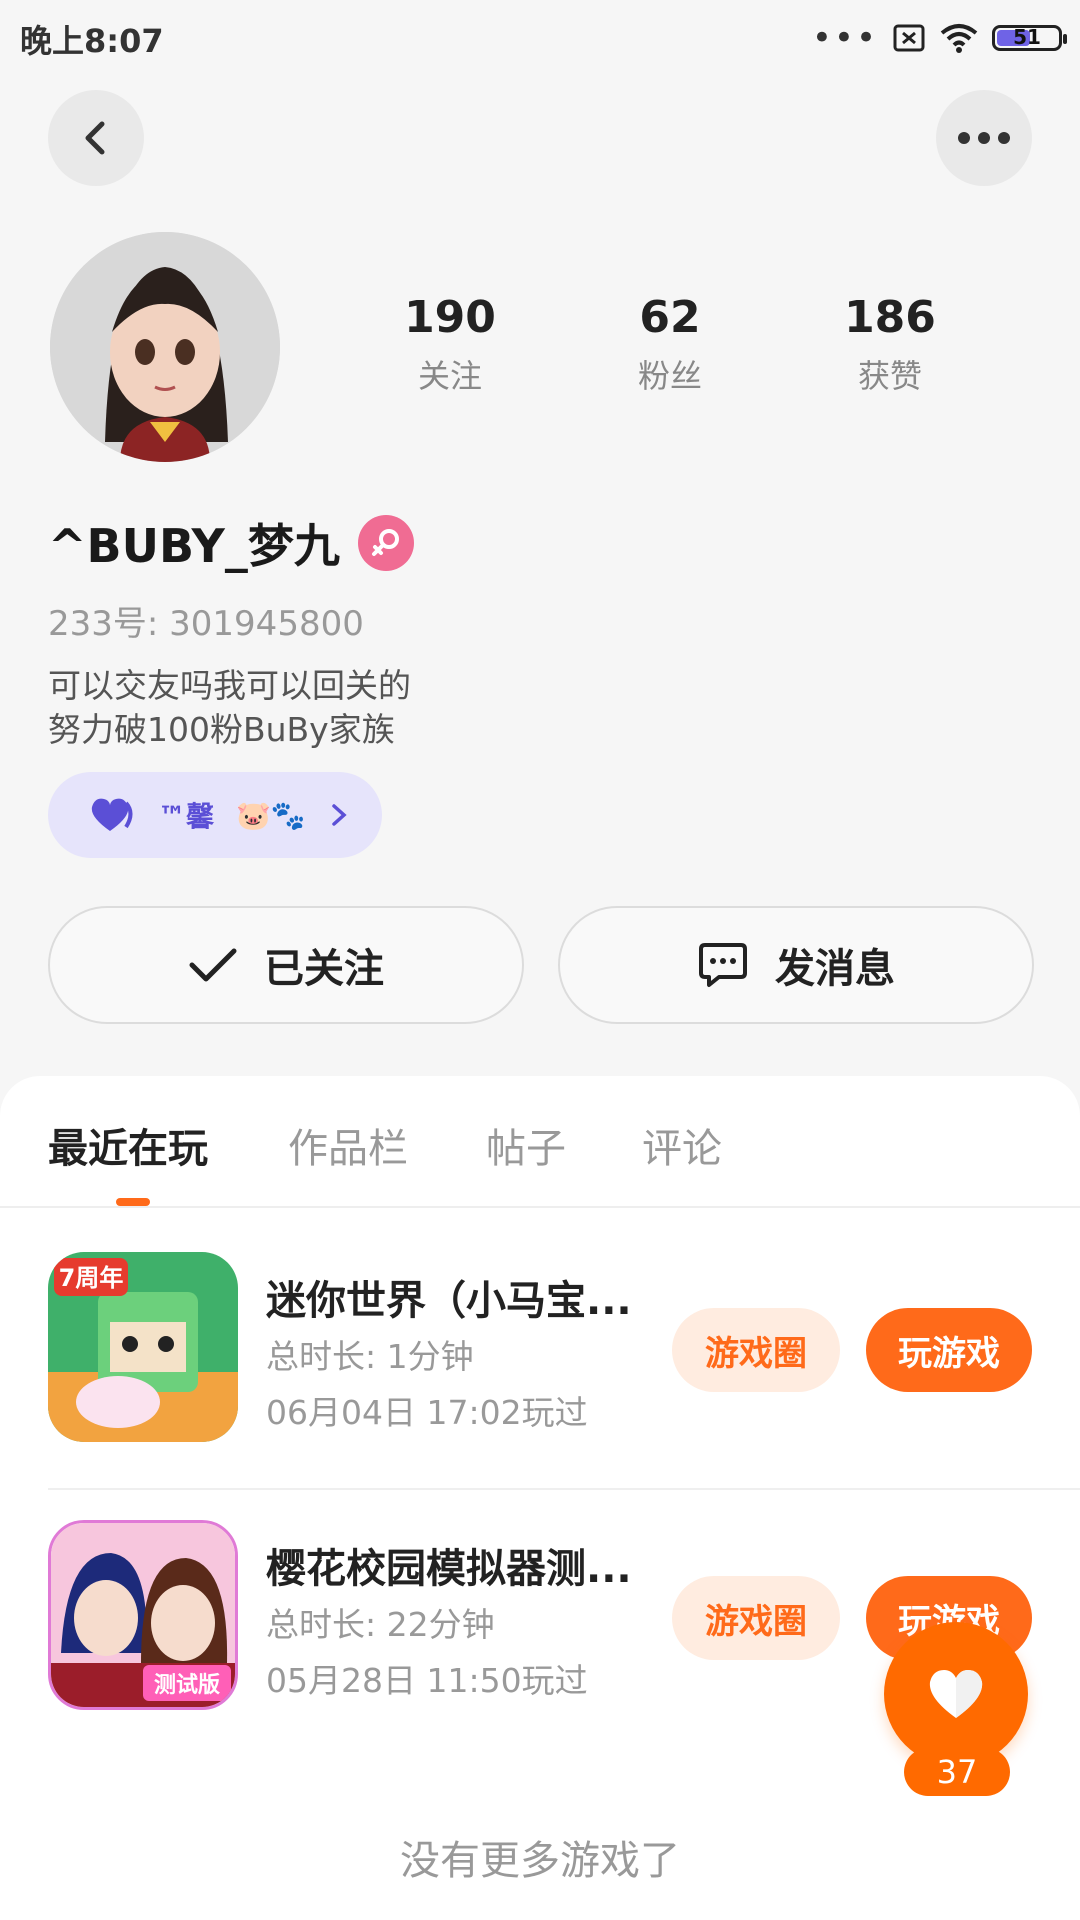 The height and width of the screenshot is (1920, 1080). I want to click on stat-label: 获赞, so click(889, 376).